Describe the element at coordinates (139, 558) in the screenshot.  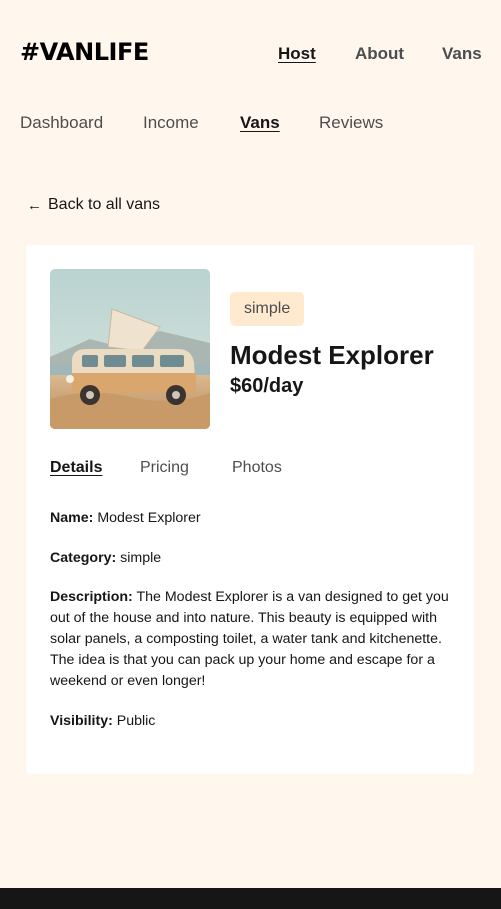
I see `detail-category-value: simple` at that location.